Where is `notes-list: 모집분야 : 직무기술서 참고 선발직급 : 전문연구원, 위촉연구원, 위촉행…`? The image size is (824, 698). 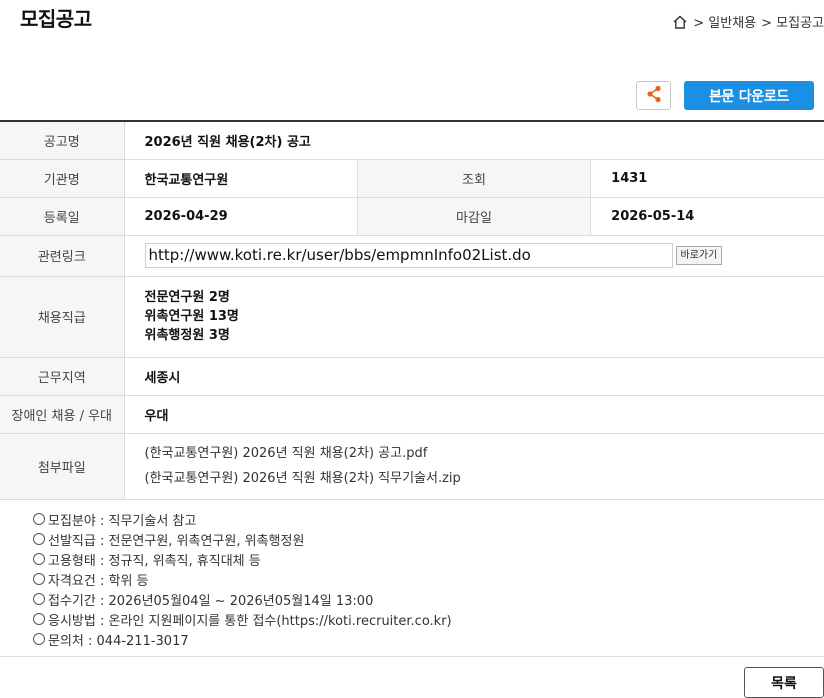 notes-list: 모집분야 : 직무기술서 참고 선발직급 : 전문연구원, 위촉연구원, 위촉행… is located at coordinates (242, 579).